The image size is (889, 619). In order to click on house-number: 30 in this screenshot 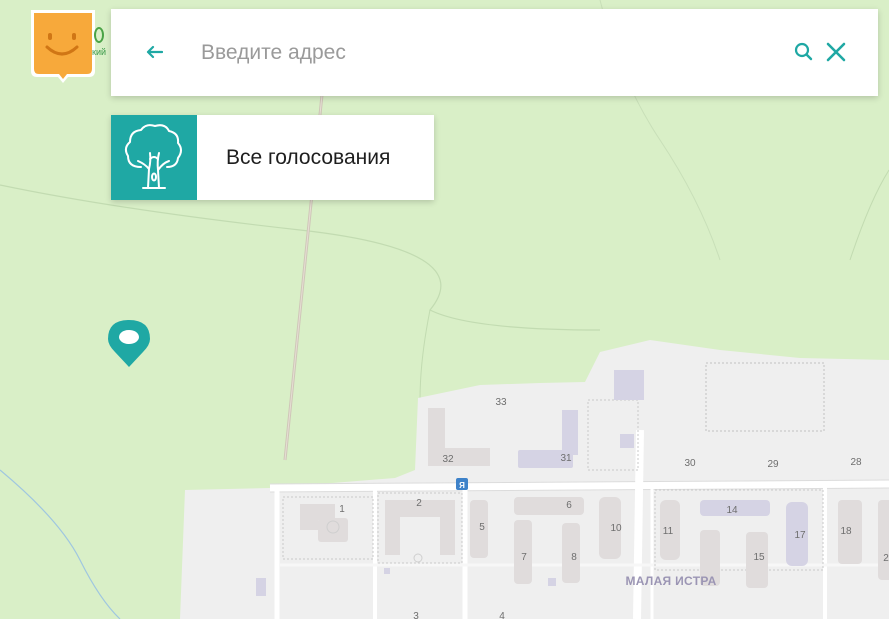, I will do `click(690, 463)`.